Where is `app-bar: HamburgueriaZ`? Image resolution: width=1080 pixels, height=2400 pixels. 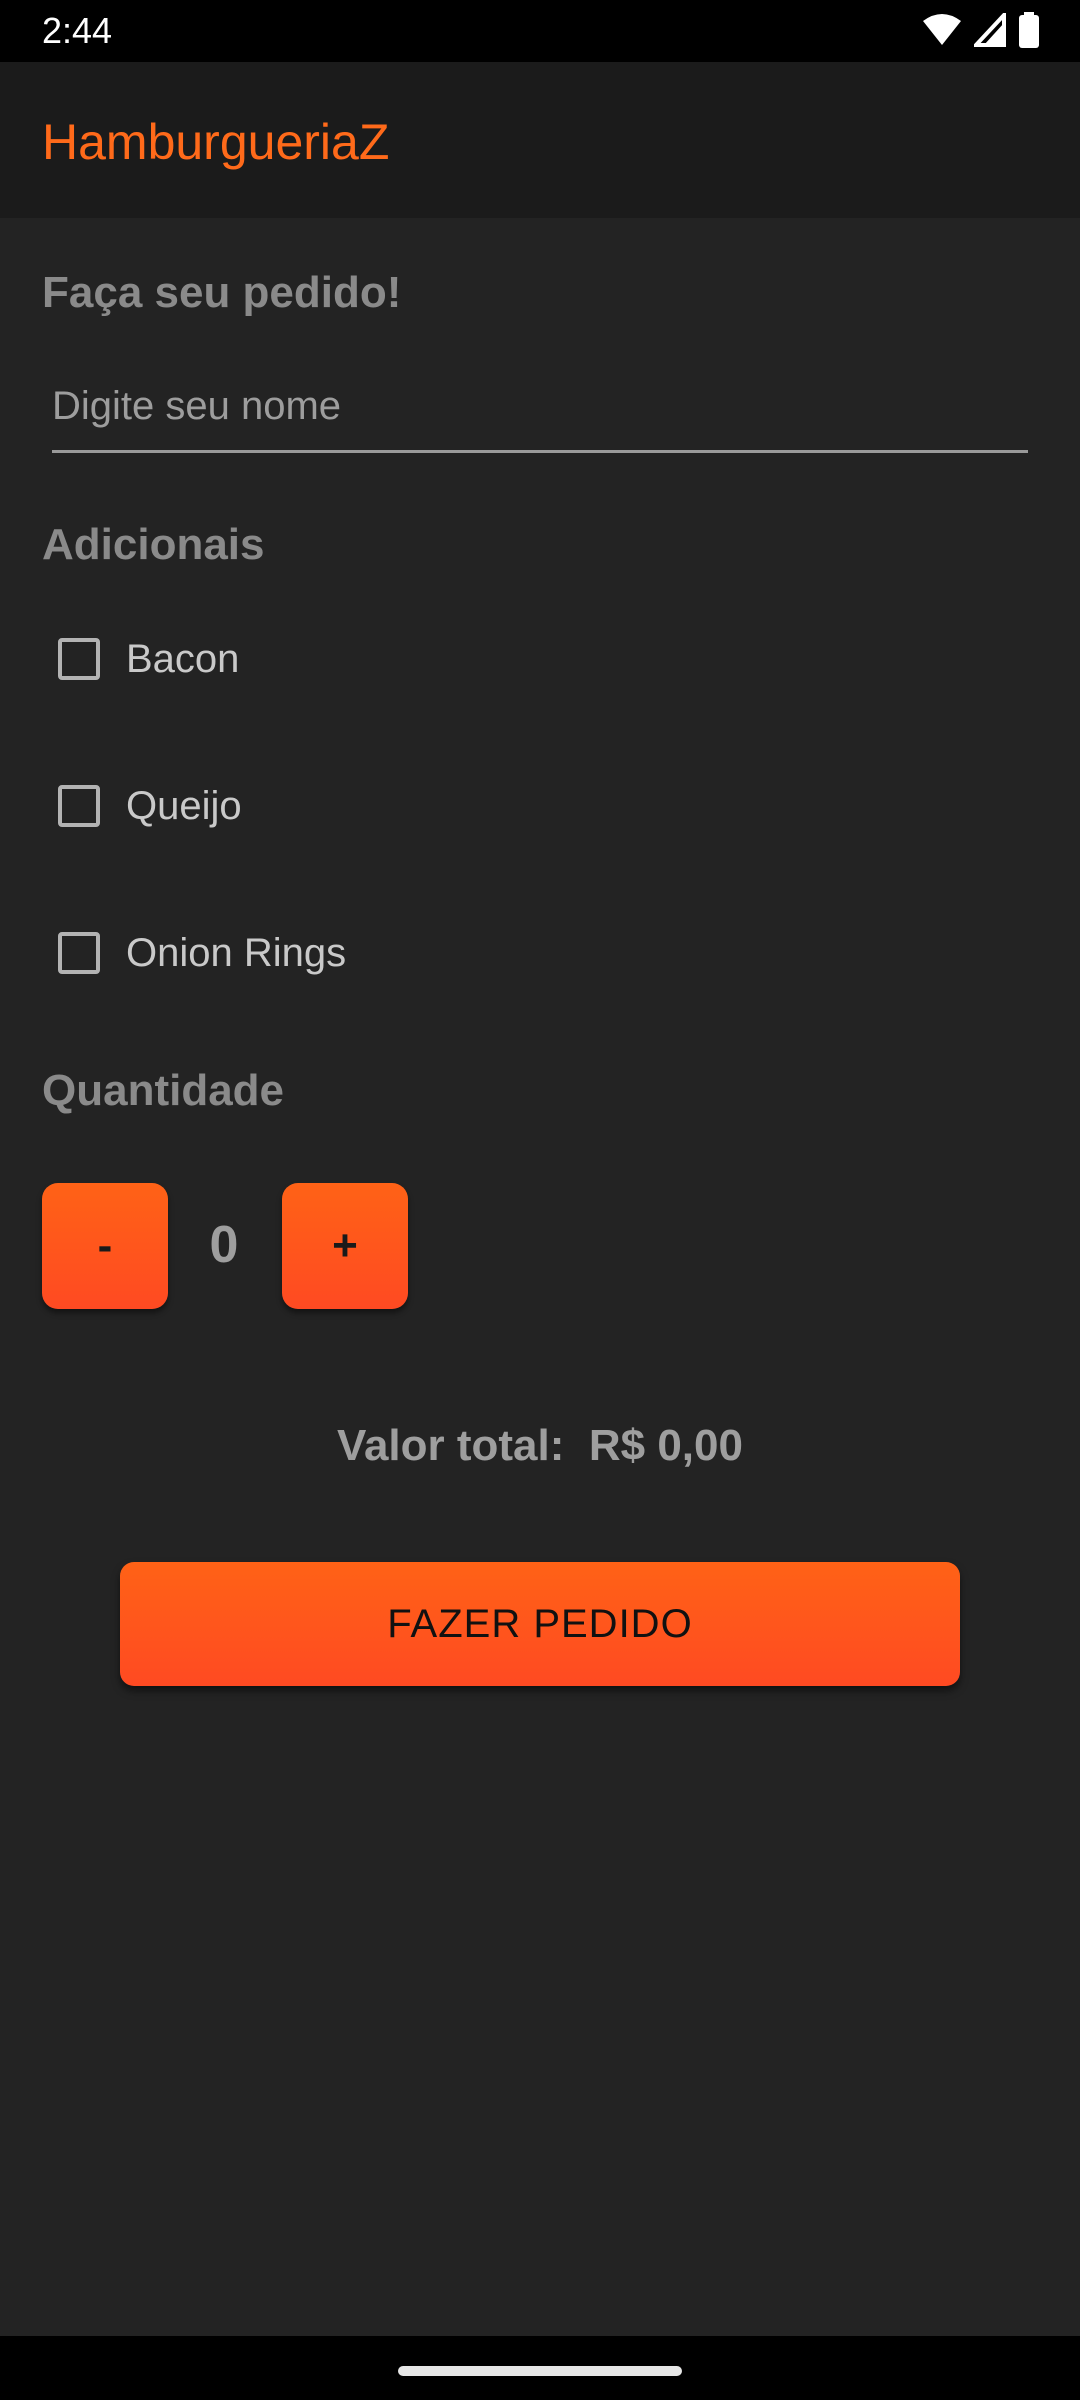
app-bar: HamburgueriaZ is located at coordinates (540, 140).